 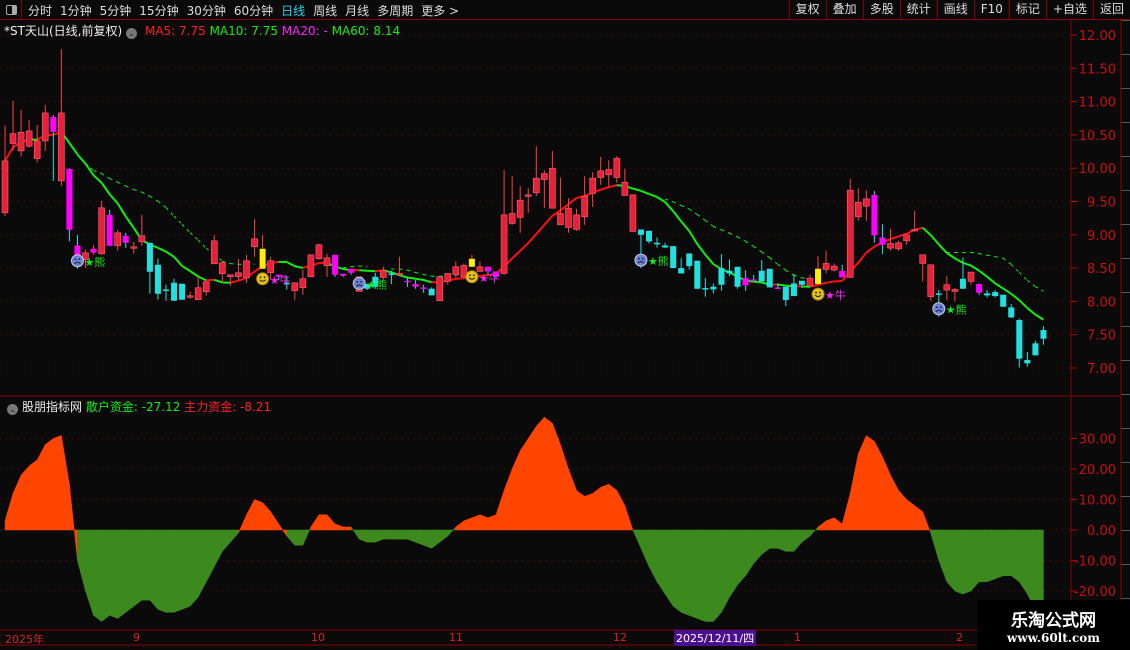 What do you see at coordinates (1097, 136) in the screenshot?
I see `price-tick-label: 10.50` at bounding box center [1097, 136].